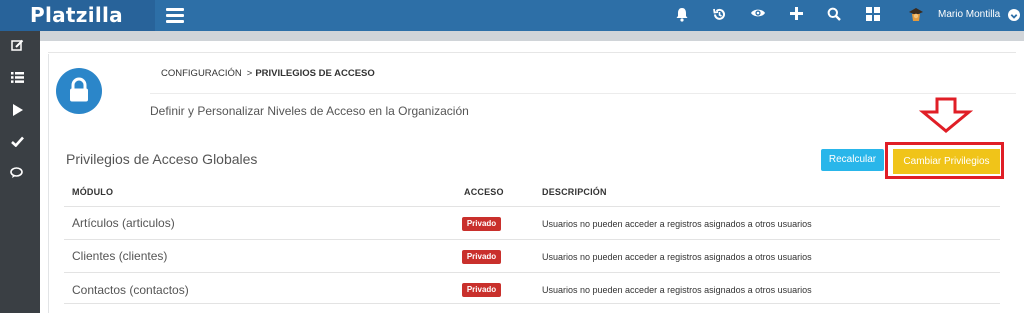 The height and width of the screenshot is (313, 1024). I want to click on top-navbar: Platzilla Mario Montilla, so click(512, 15).